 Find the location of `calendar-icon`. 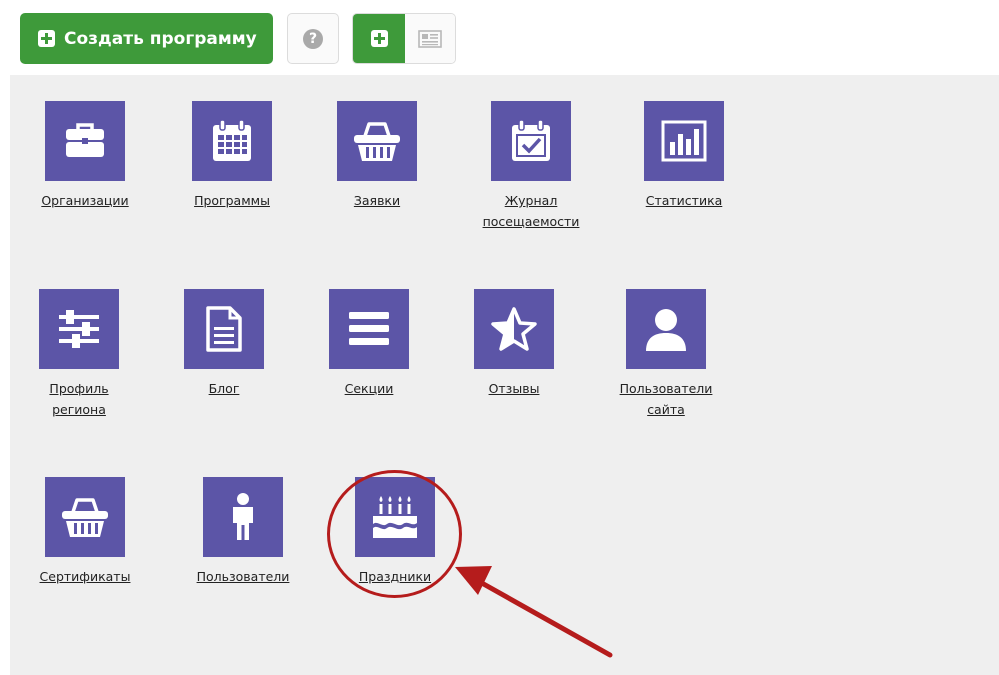

calendar-icon is located at coordinates (232, 140).